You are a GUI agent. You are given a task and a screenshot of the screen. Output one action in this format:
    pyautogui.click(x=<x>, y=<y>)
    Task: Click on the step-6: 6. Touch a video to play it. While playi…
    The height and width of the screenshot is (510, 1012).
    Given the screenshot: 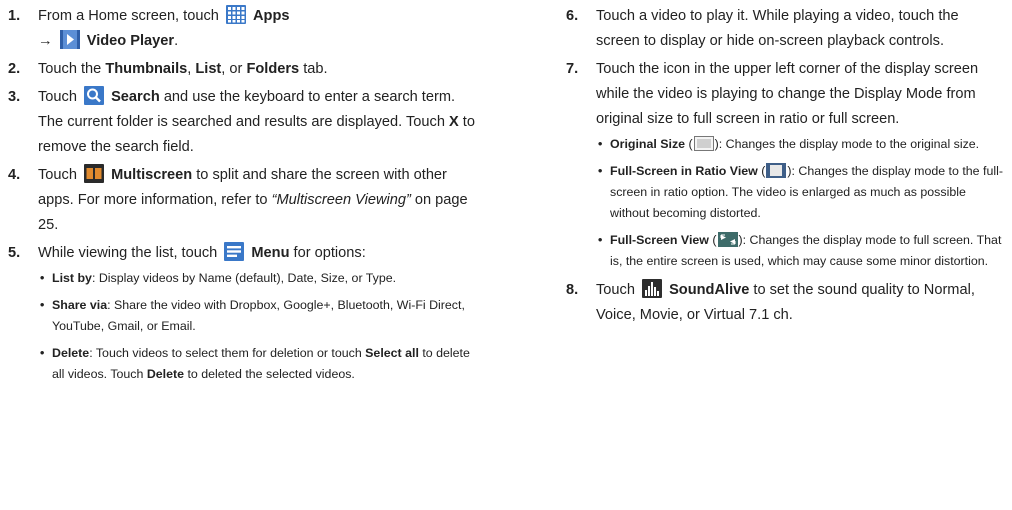 What is the action you would take?
    pyautogui.click(x=786, y=29)
    